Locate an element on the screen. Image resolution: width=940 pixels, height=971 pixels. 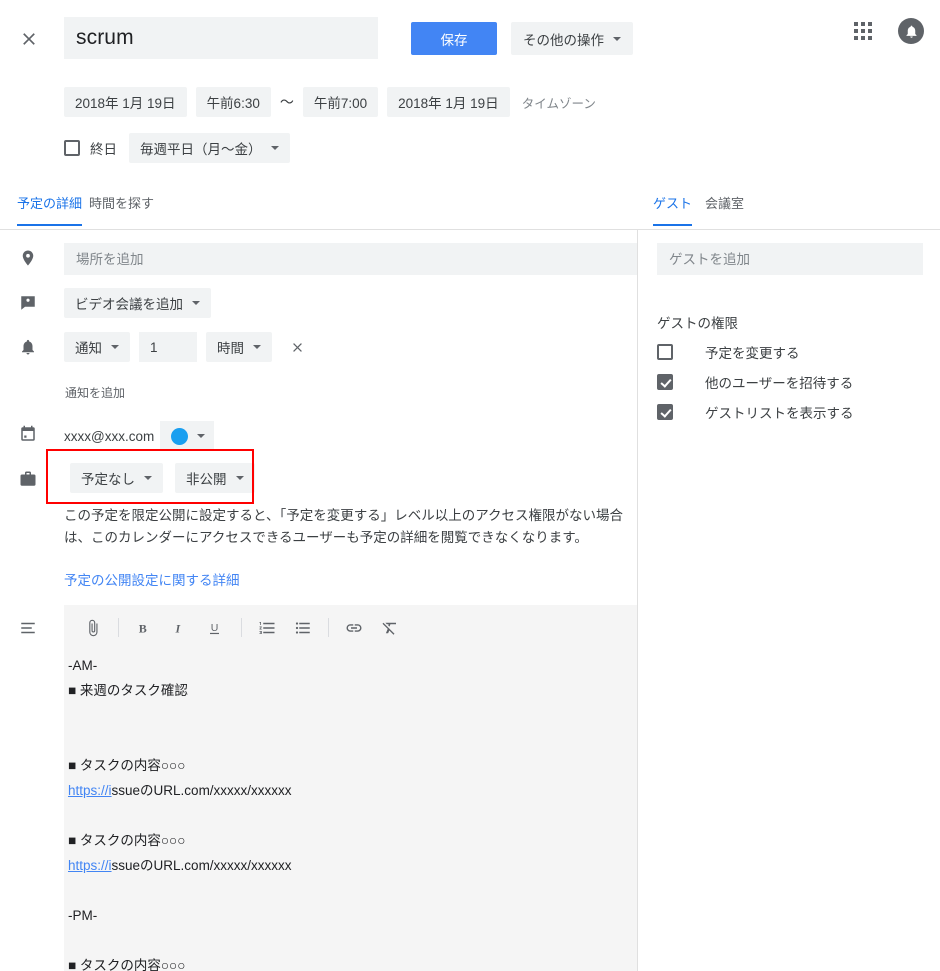
right-tab-bar: ゲスト 会議室 is located at coordinates (788, 211).